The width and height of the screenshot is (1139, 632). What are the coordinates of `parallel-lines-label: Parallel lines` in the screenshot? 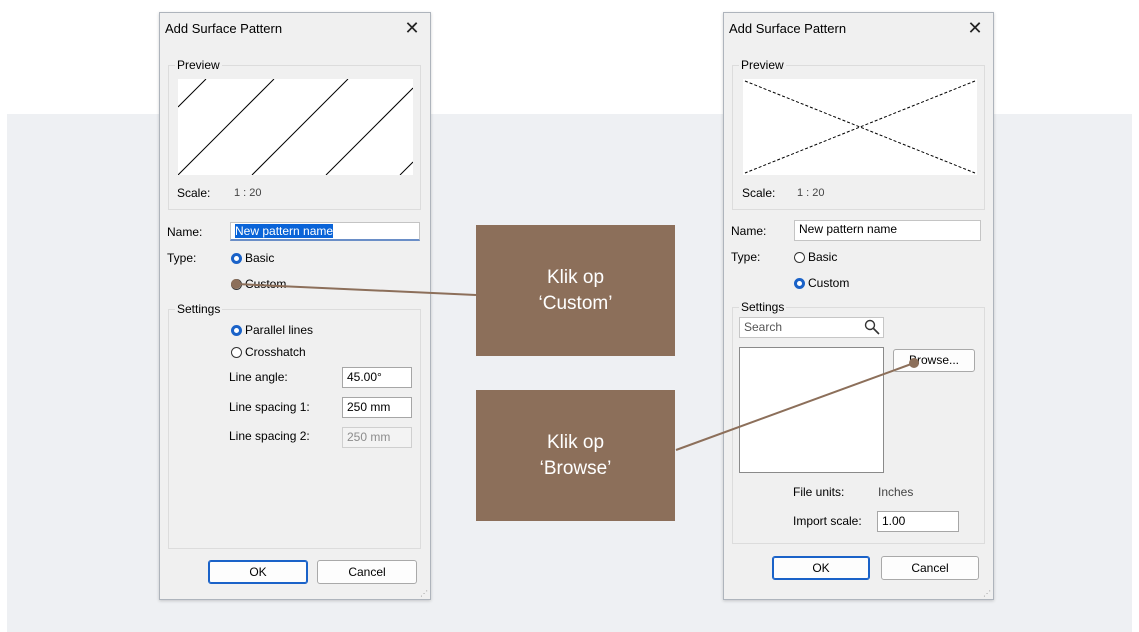 It's located at (279, 330).